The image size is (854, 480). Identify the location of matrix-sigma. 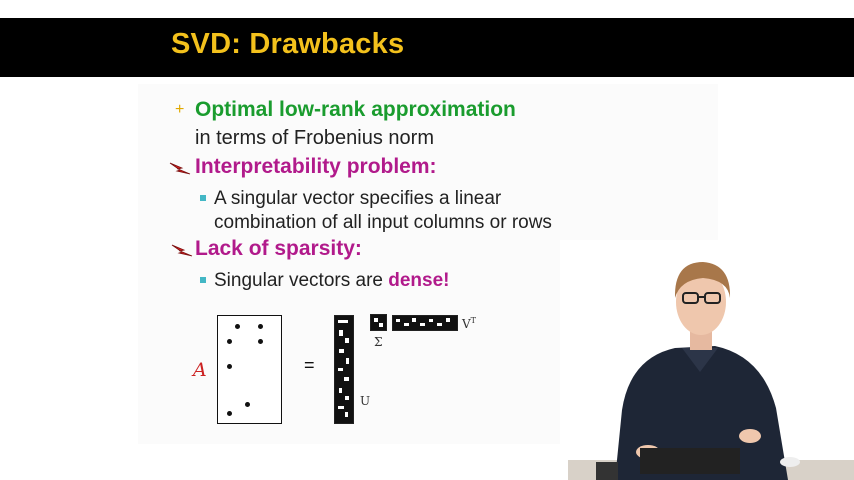
(378, 322).